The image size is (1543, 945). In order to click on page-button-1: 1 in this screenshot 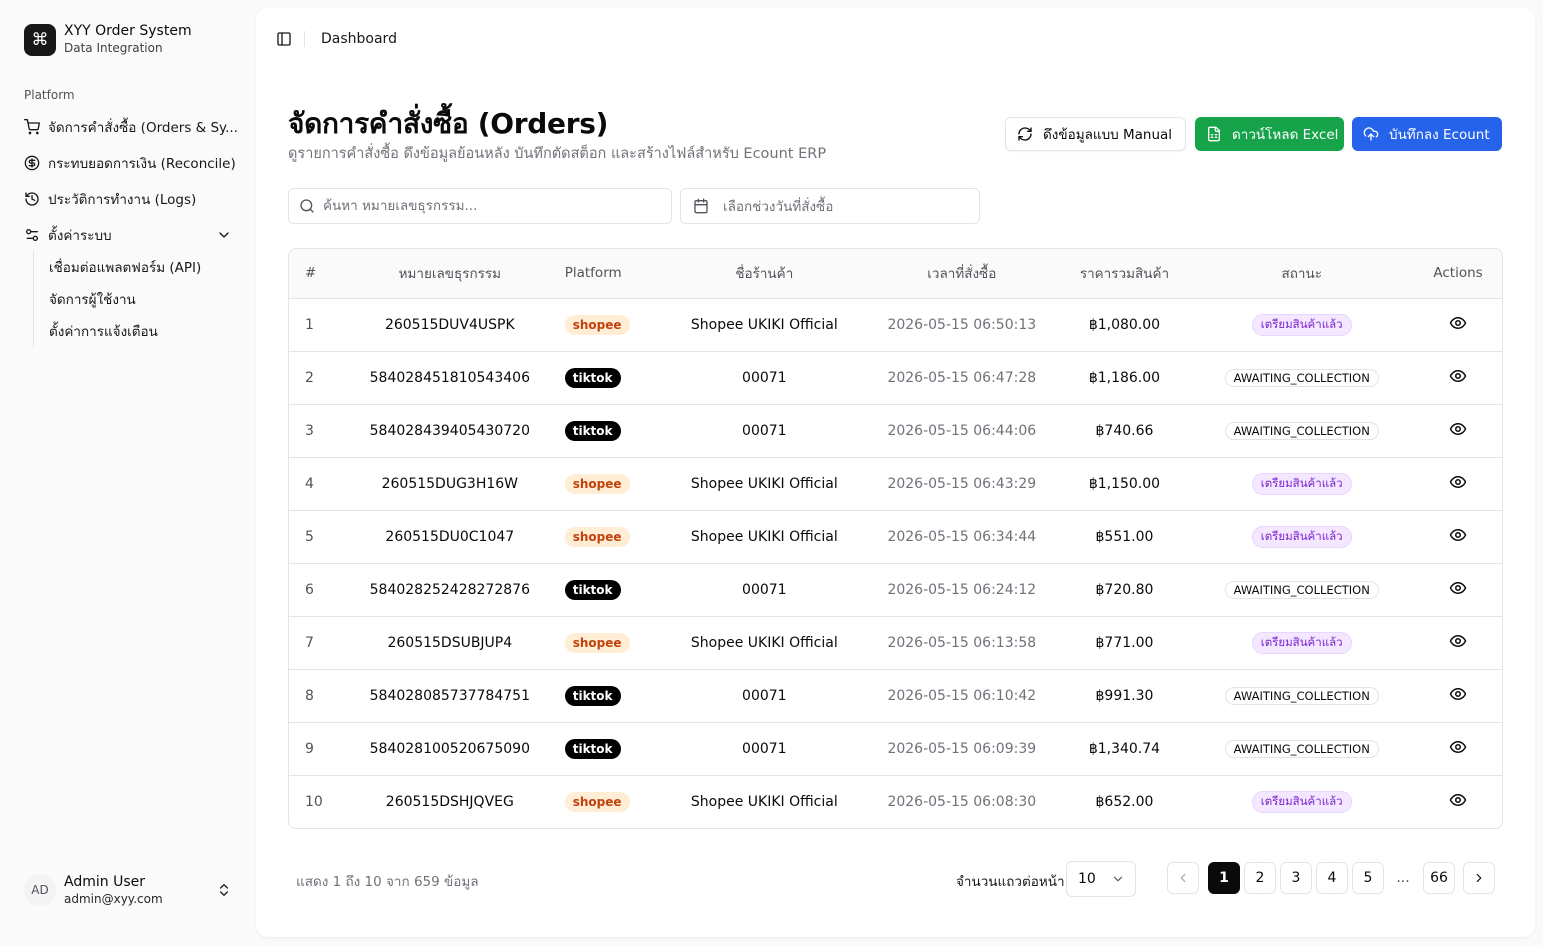, I will do `click(1224, 878)`.